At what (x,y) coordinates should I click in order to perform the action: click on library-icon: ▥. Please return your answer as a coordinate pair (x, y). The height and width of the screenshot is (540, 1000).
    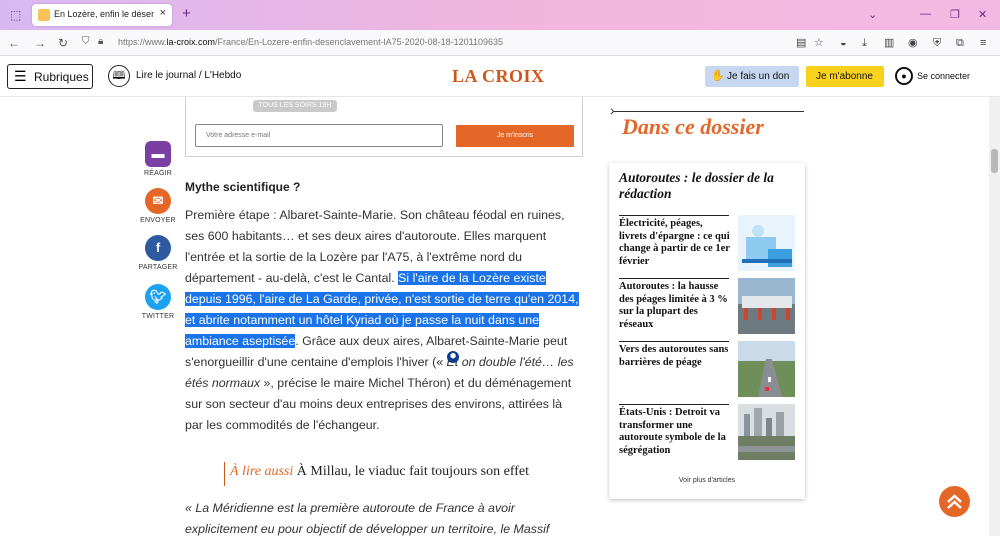
    Looking at the image, I should click on (889, 43).